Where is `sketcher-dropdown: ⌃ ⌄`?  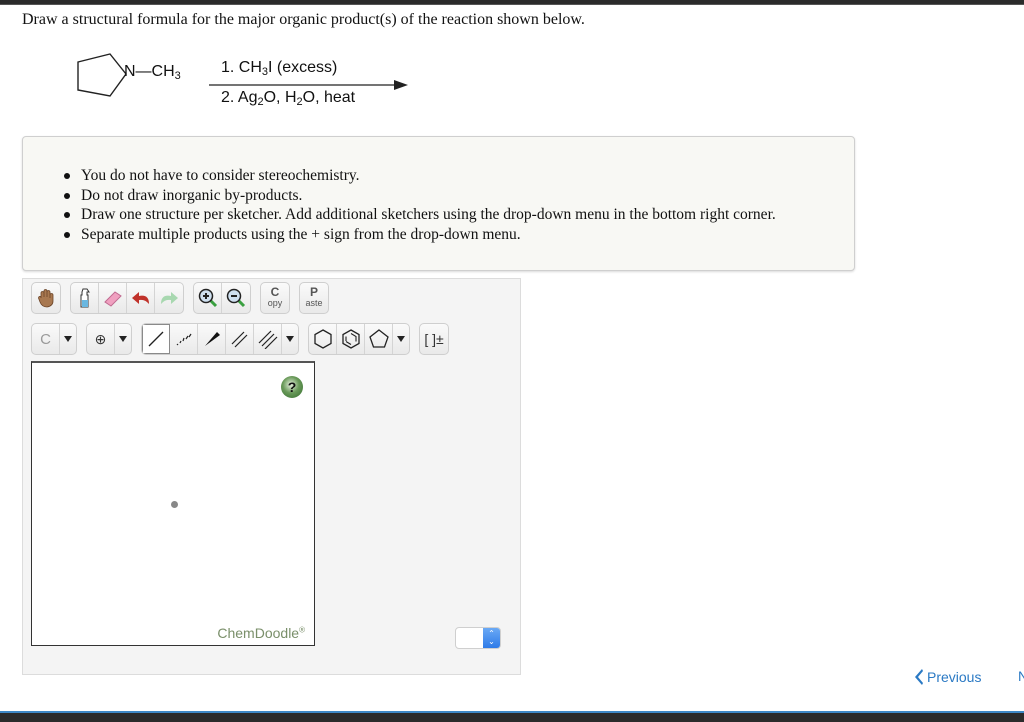
sketcher-dropdown: ⌃ ⌄ is located at coordinates (478, 638).